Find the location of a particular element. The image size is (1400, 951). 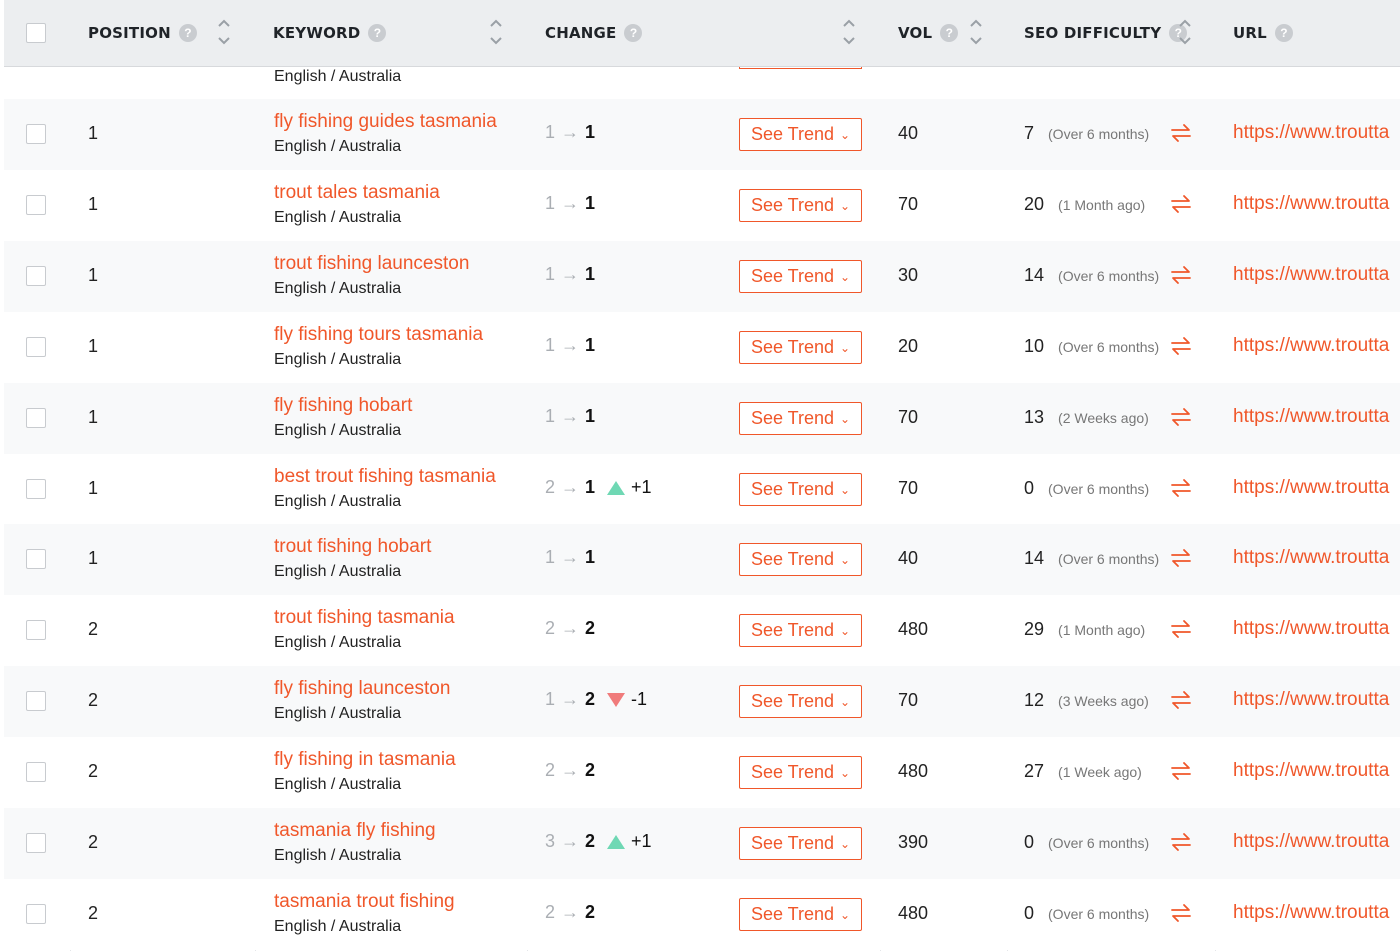

header-vol: VOL ? is located at coordinates (928, 33).